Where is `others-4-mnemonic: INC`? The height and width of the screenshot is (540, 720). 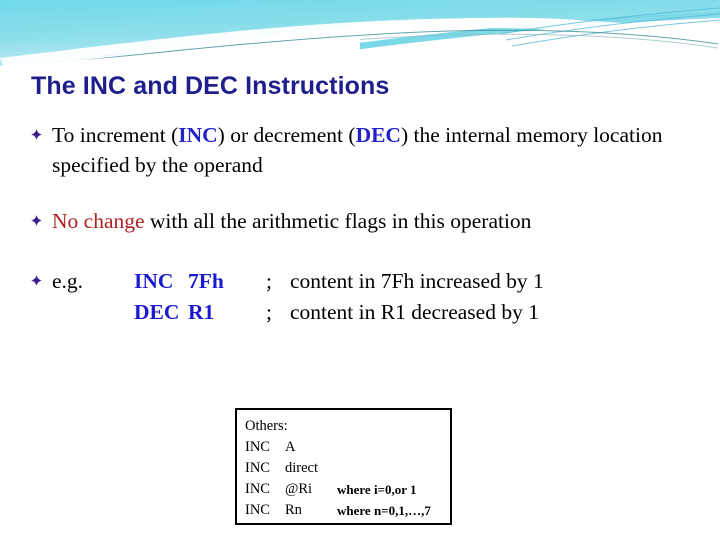 others-4-mnemonic: INC is located at coordinates (257, 510).